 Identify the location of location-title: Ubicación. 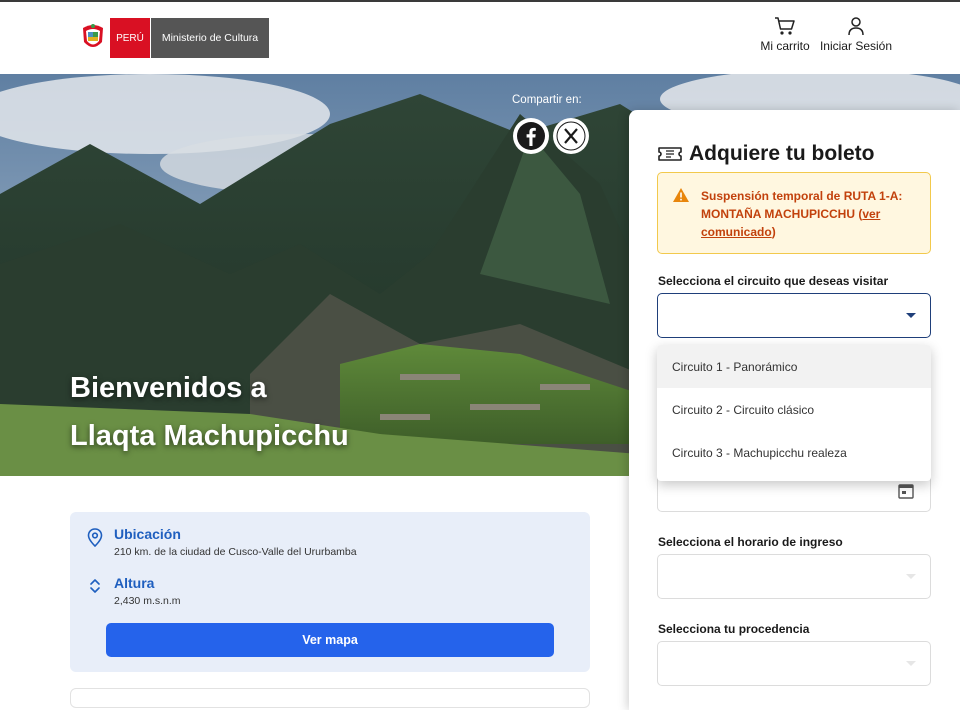
(147, 534).